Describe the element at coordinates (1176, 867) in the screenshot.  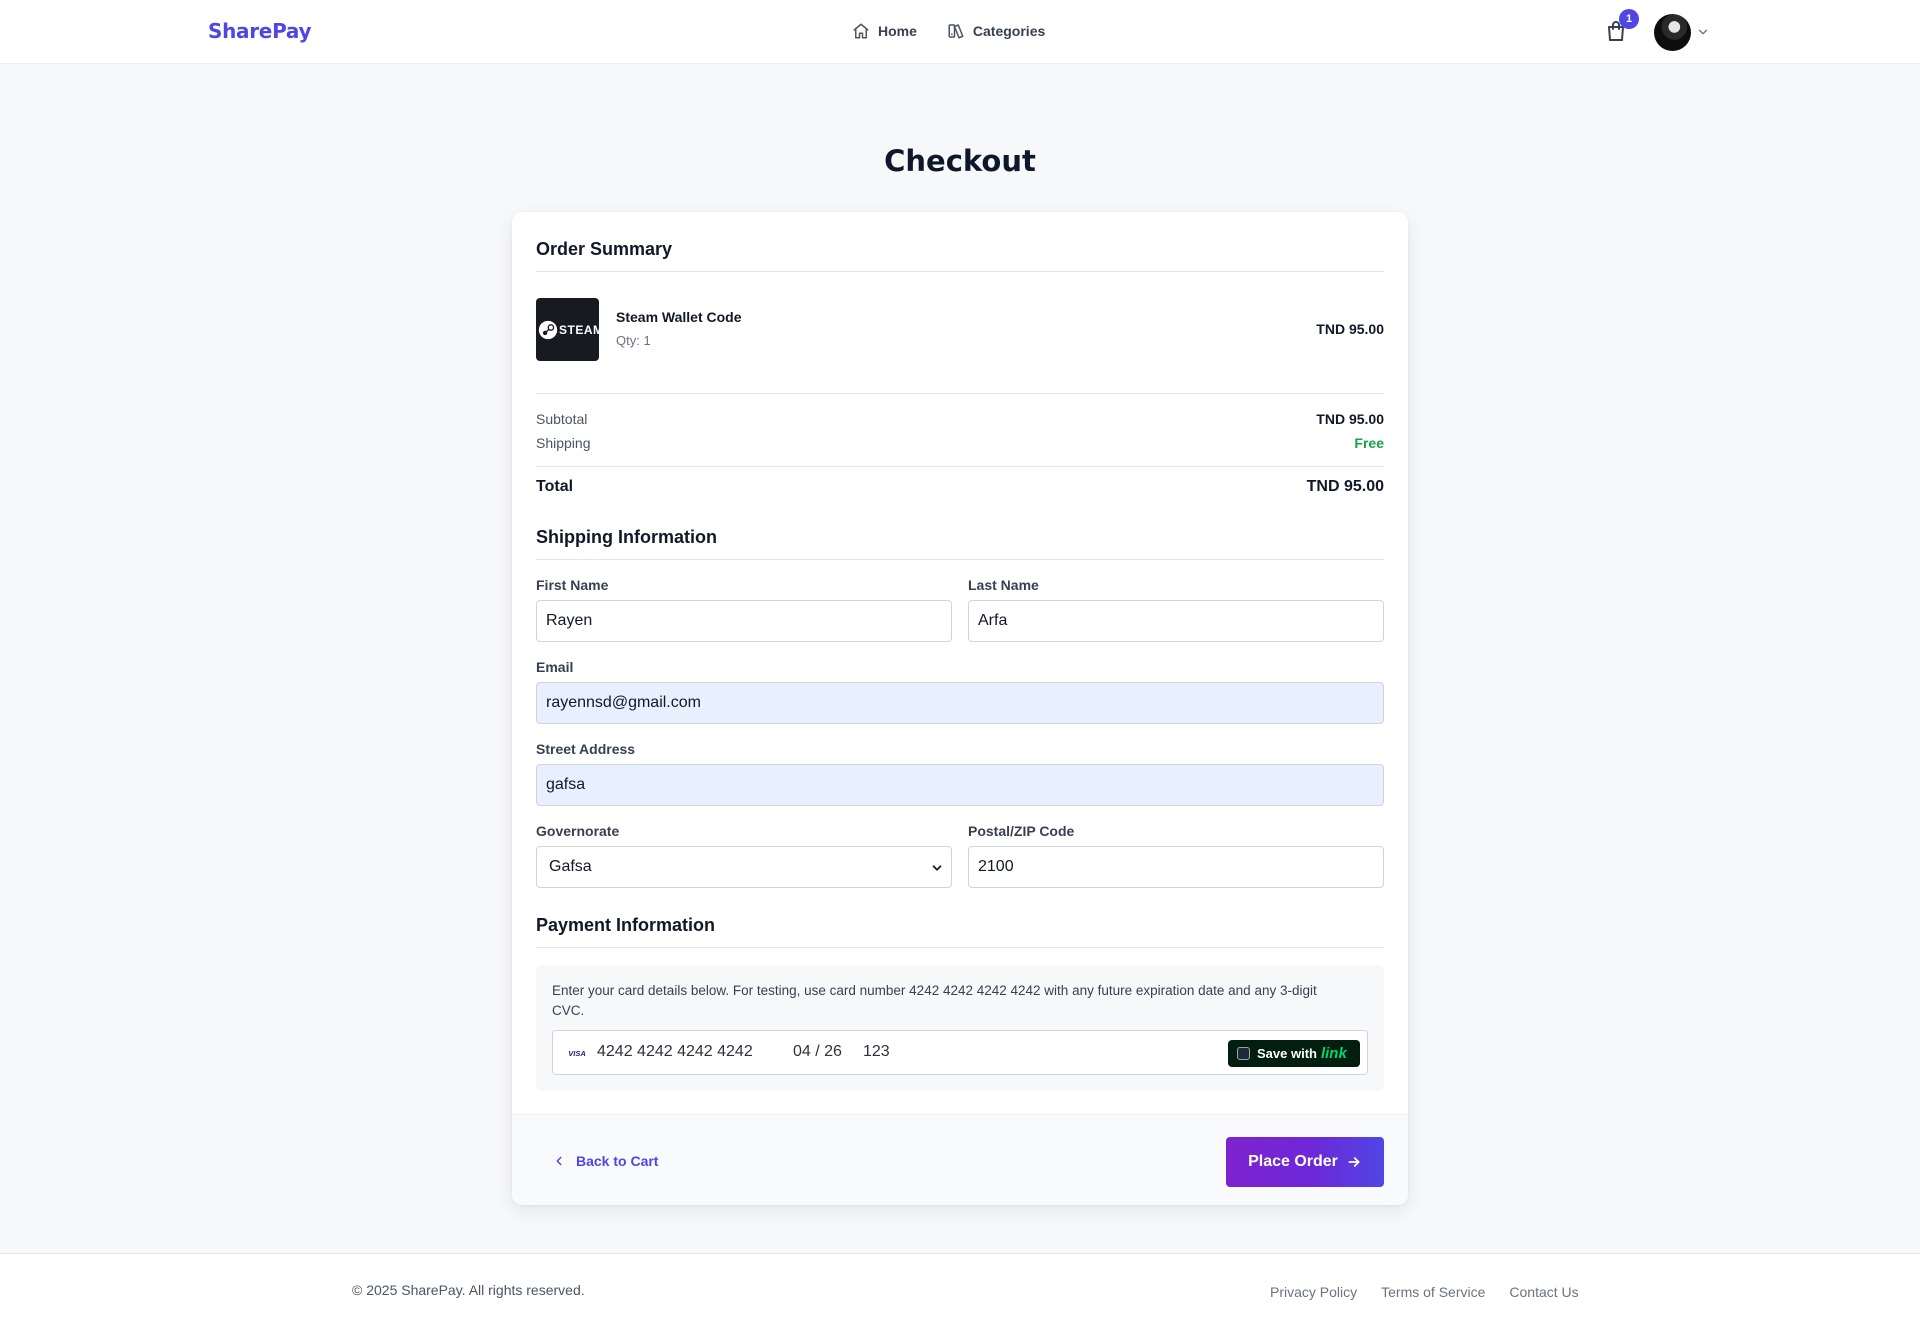
I see `zip-input` at that location.